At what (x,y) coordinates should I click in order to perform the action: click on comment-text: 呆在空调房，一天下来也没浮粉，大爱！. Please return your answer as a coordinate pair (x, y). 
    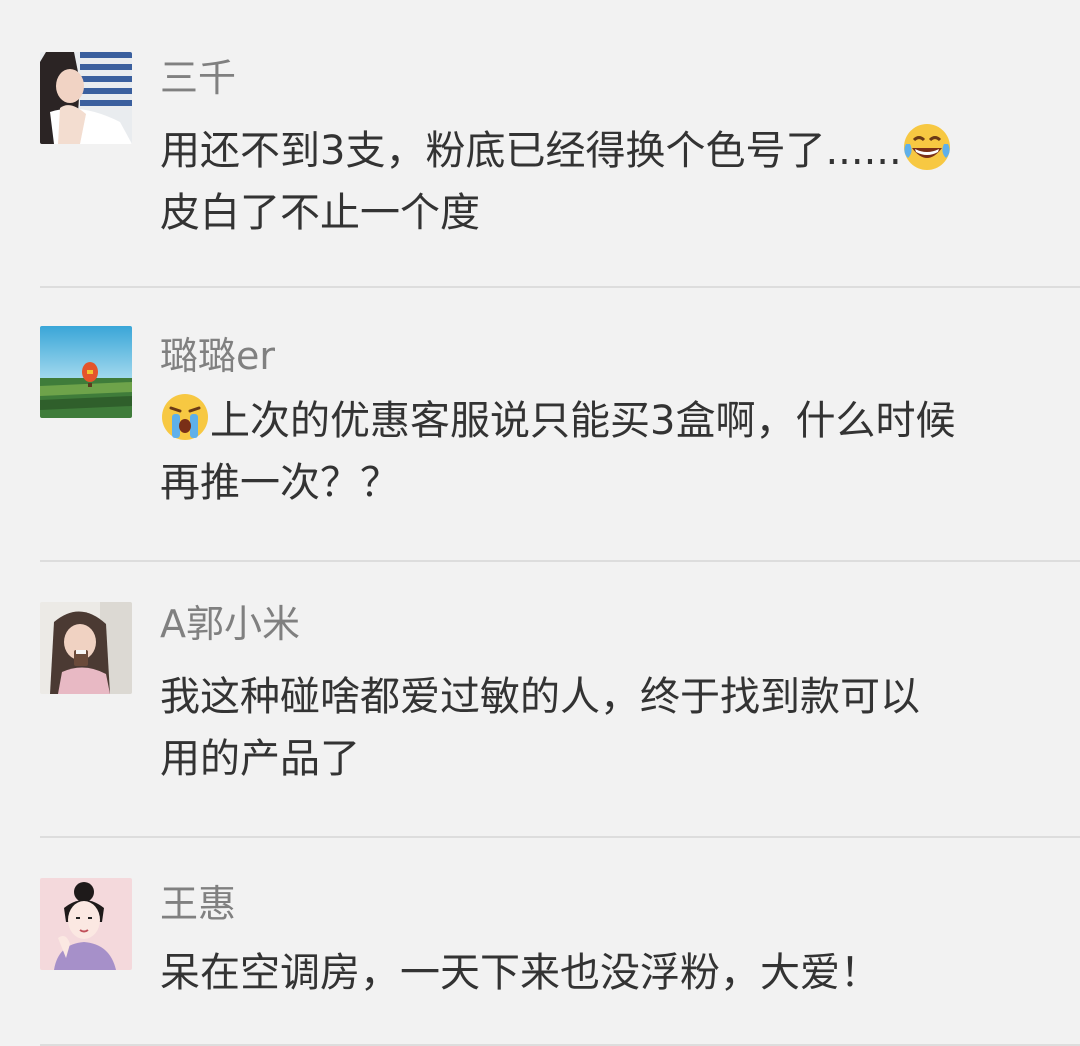
    Looking at the image, I should click on (605, 973).